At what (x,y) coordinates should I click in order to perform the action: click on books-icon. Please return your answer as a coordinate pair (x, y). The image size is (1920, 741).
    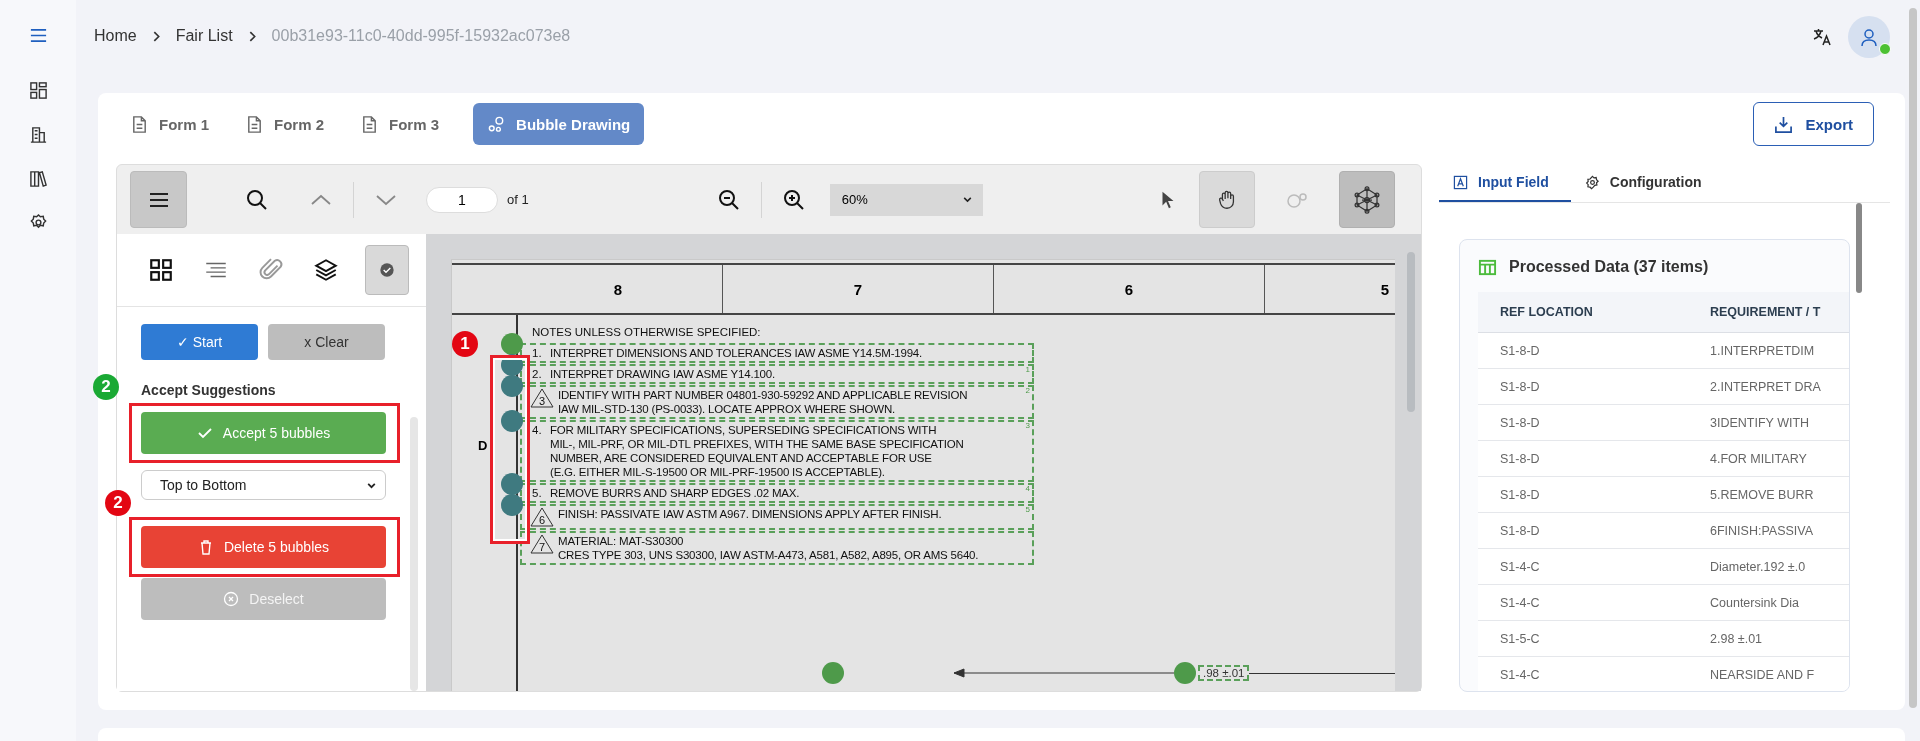
    Looking at the image, I should click on (38, 178).